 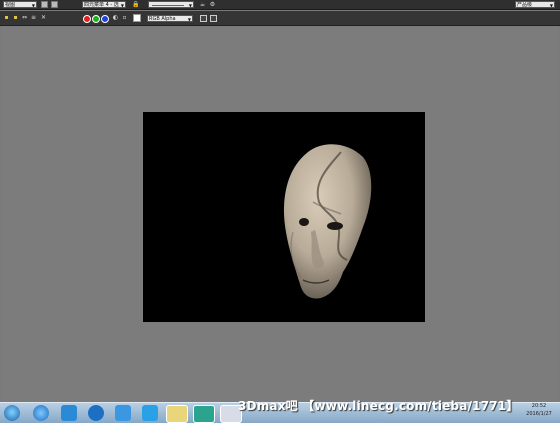 I want to click on checkbox-icon, so click(x=54, y=4).